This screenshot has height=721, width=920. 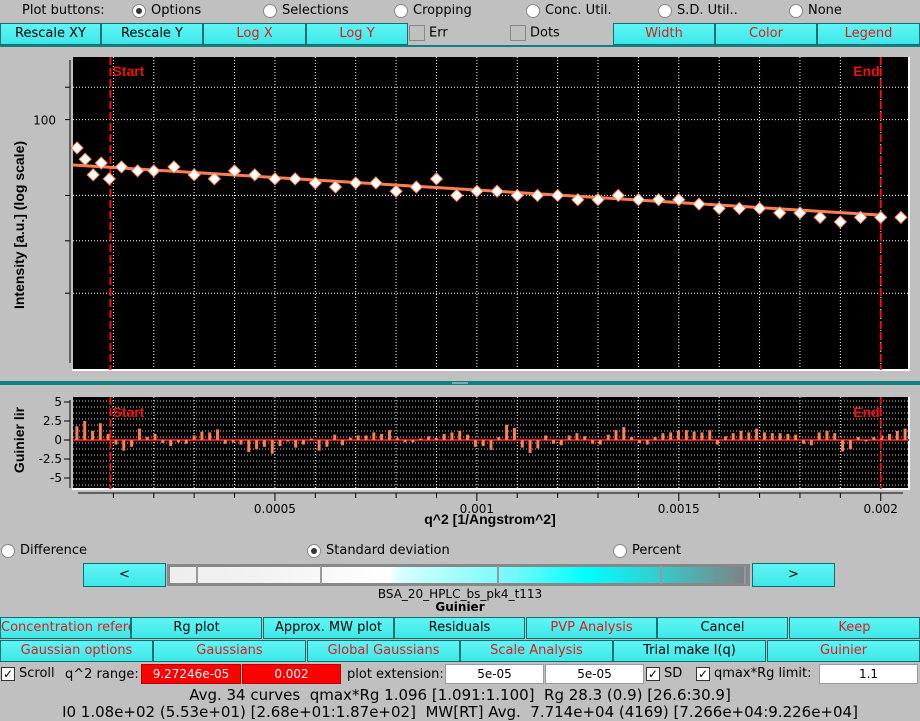 What do you see at coordinates (594, 674) in the screenshot?
I see `extension-right-input: 5e-05` at bounding box center [594, 674].